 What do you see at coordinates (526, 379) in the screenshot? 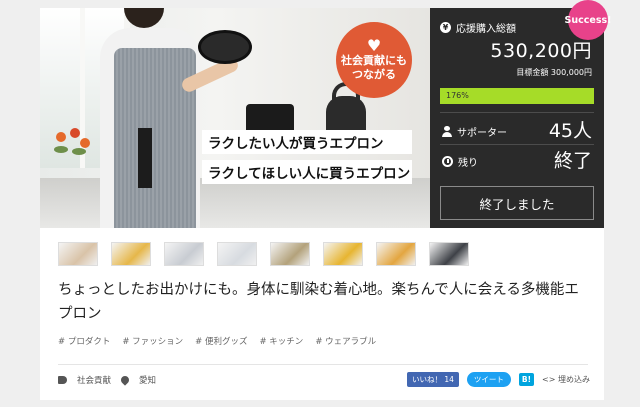
I see `hatena-bookmark-button: B!` at bounding box center [526, 379].